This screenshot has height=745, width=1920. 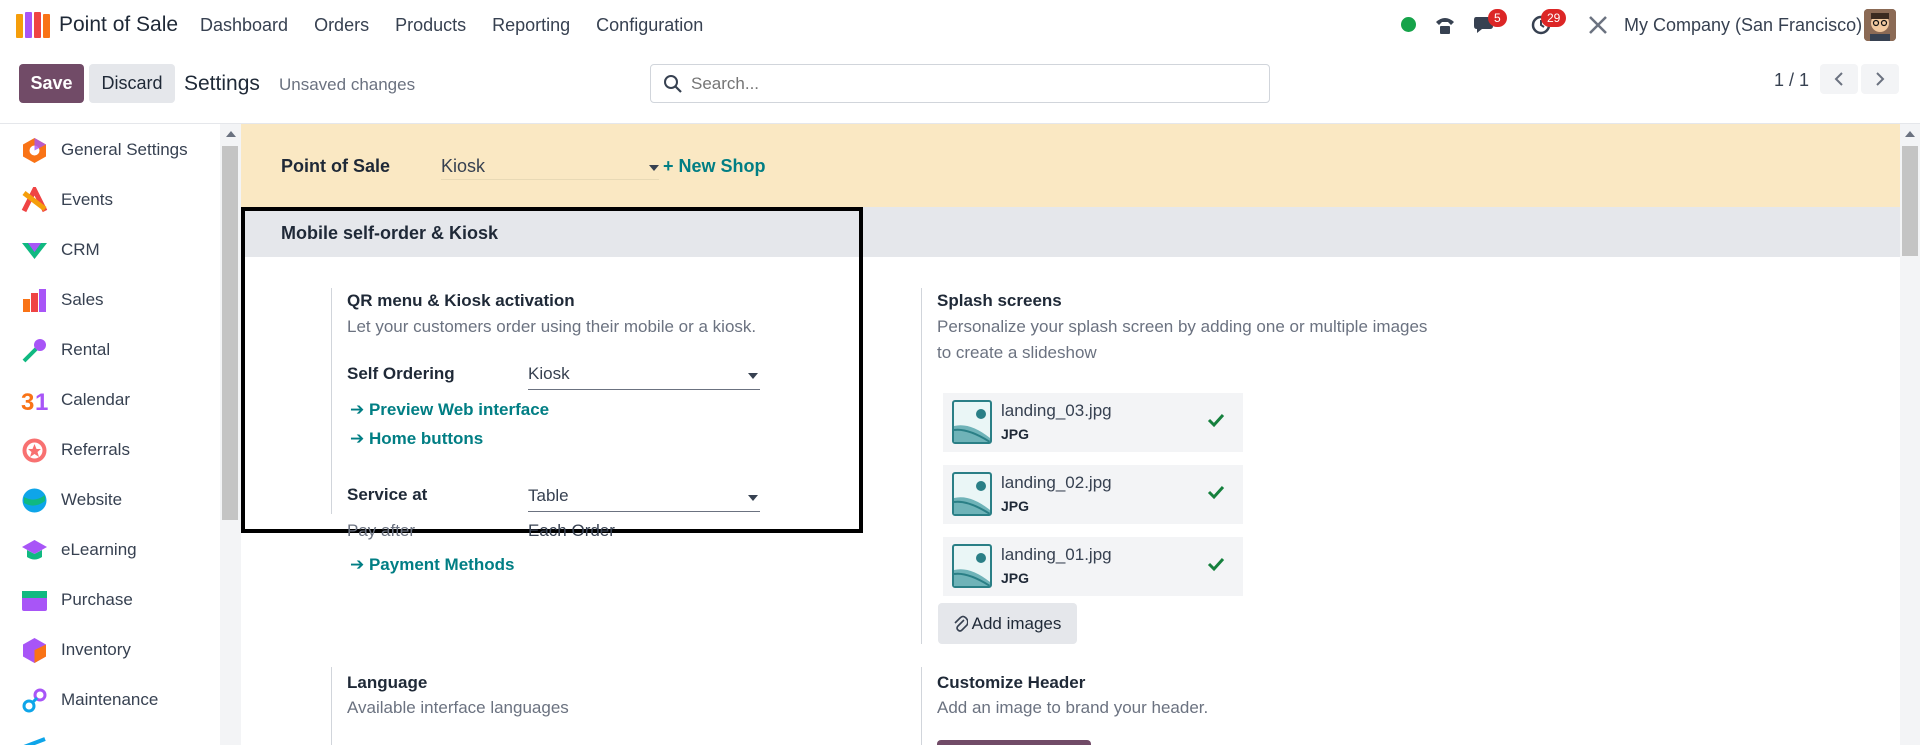 What do you see at coordinates (1011, 682) in the screenshot?
I see `customize-header-title: Customize Header` at bounding box center [1011, 682].